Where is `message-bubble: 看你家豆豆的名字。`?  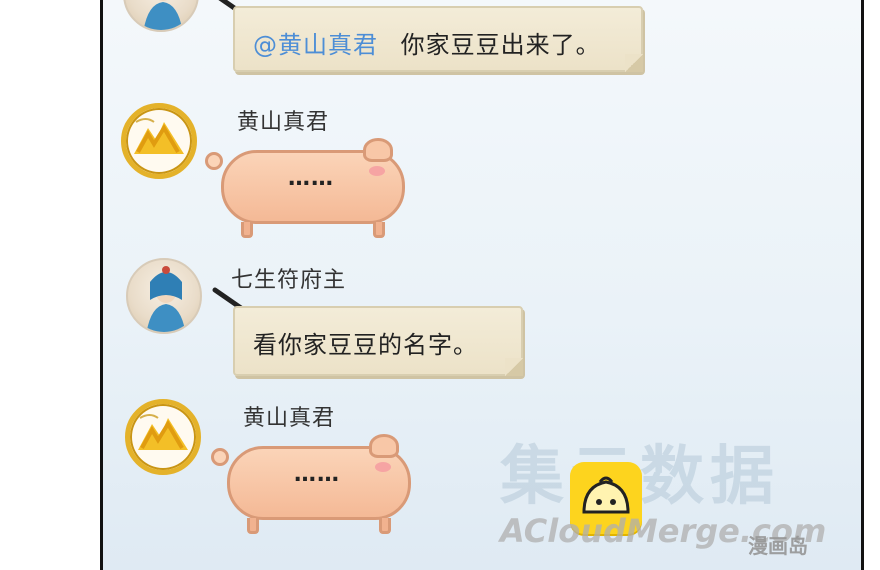
message-bubble: 看你家豆豆的名字。 is located at coordinates (378, 341).